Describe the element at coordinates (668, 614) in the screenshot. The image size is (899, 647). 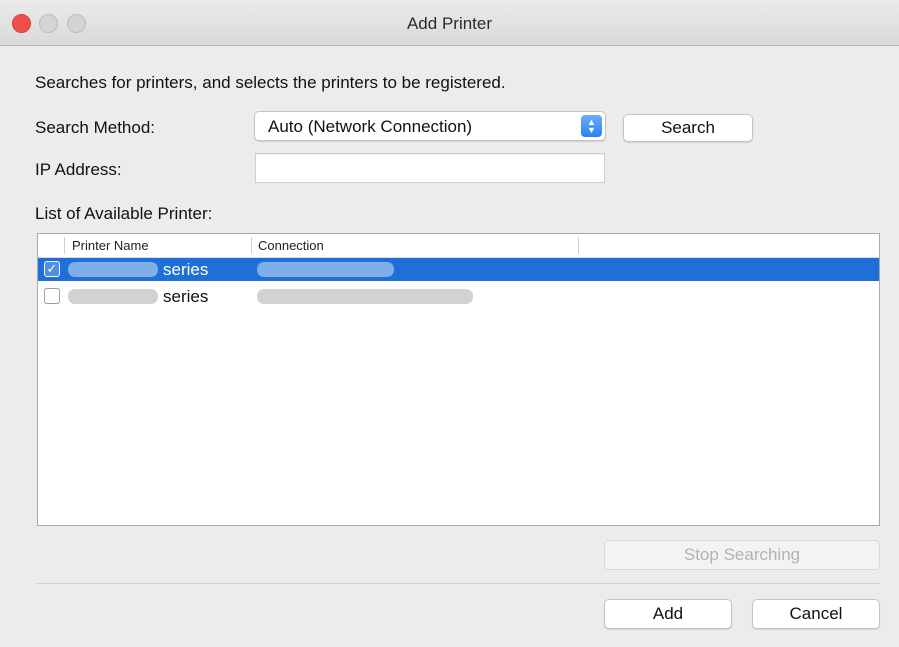
I see `add-button: Add` at that location.